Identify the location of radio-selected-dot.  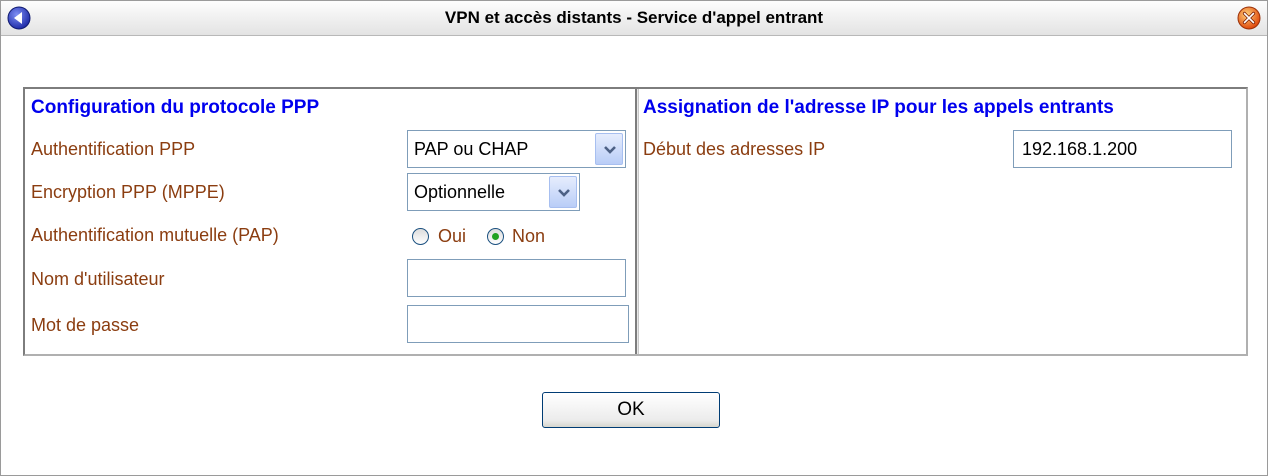
(495, 236).